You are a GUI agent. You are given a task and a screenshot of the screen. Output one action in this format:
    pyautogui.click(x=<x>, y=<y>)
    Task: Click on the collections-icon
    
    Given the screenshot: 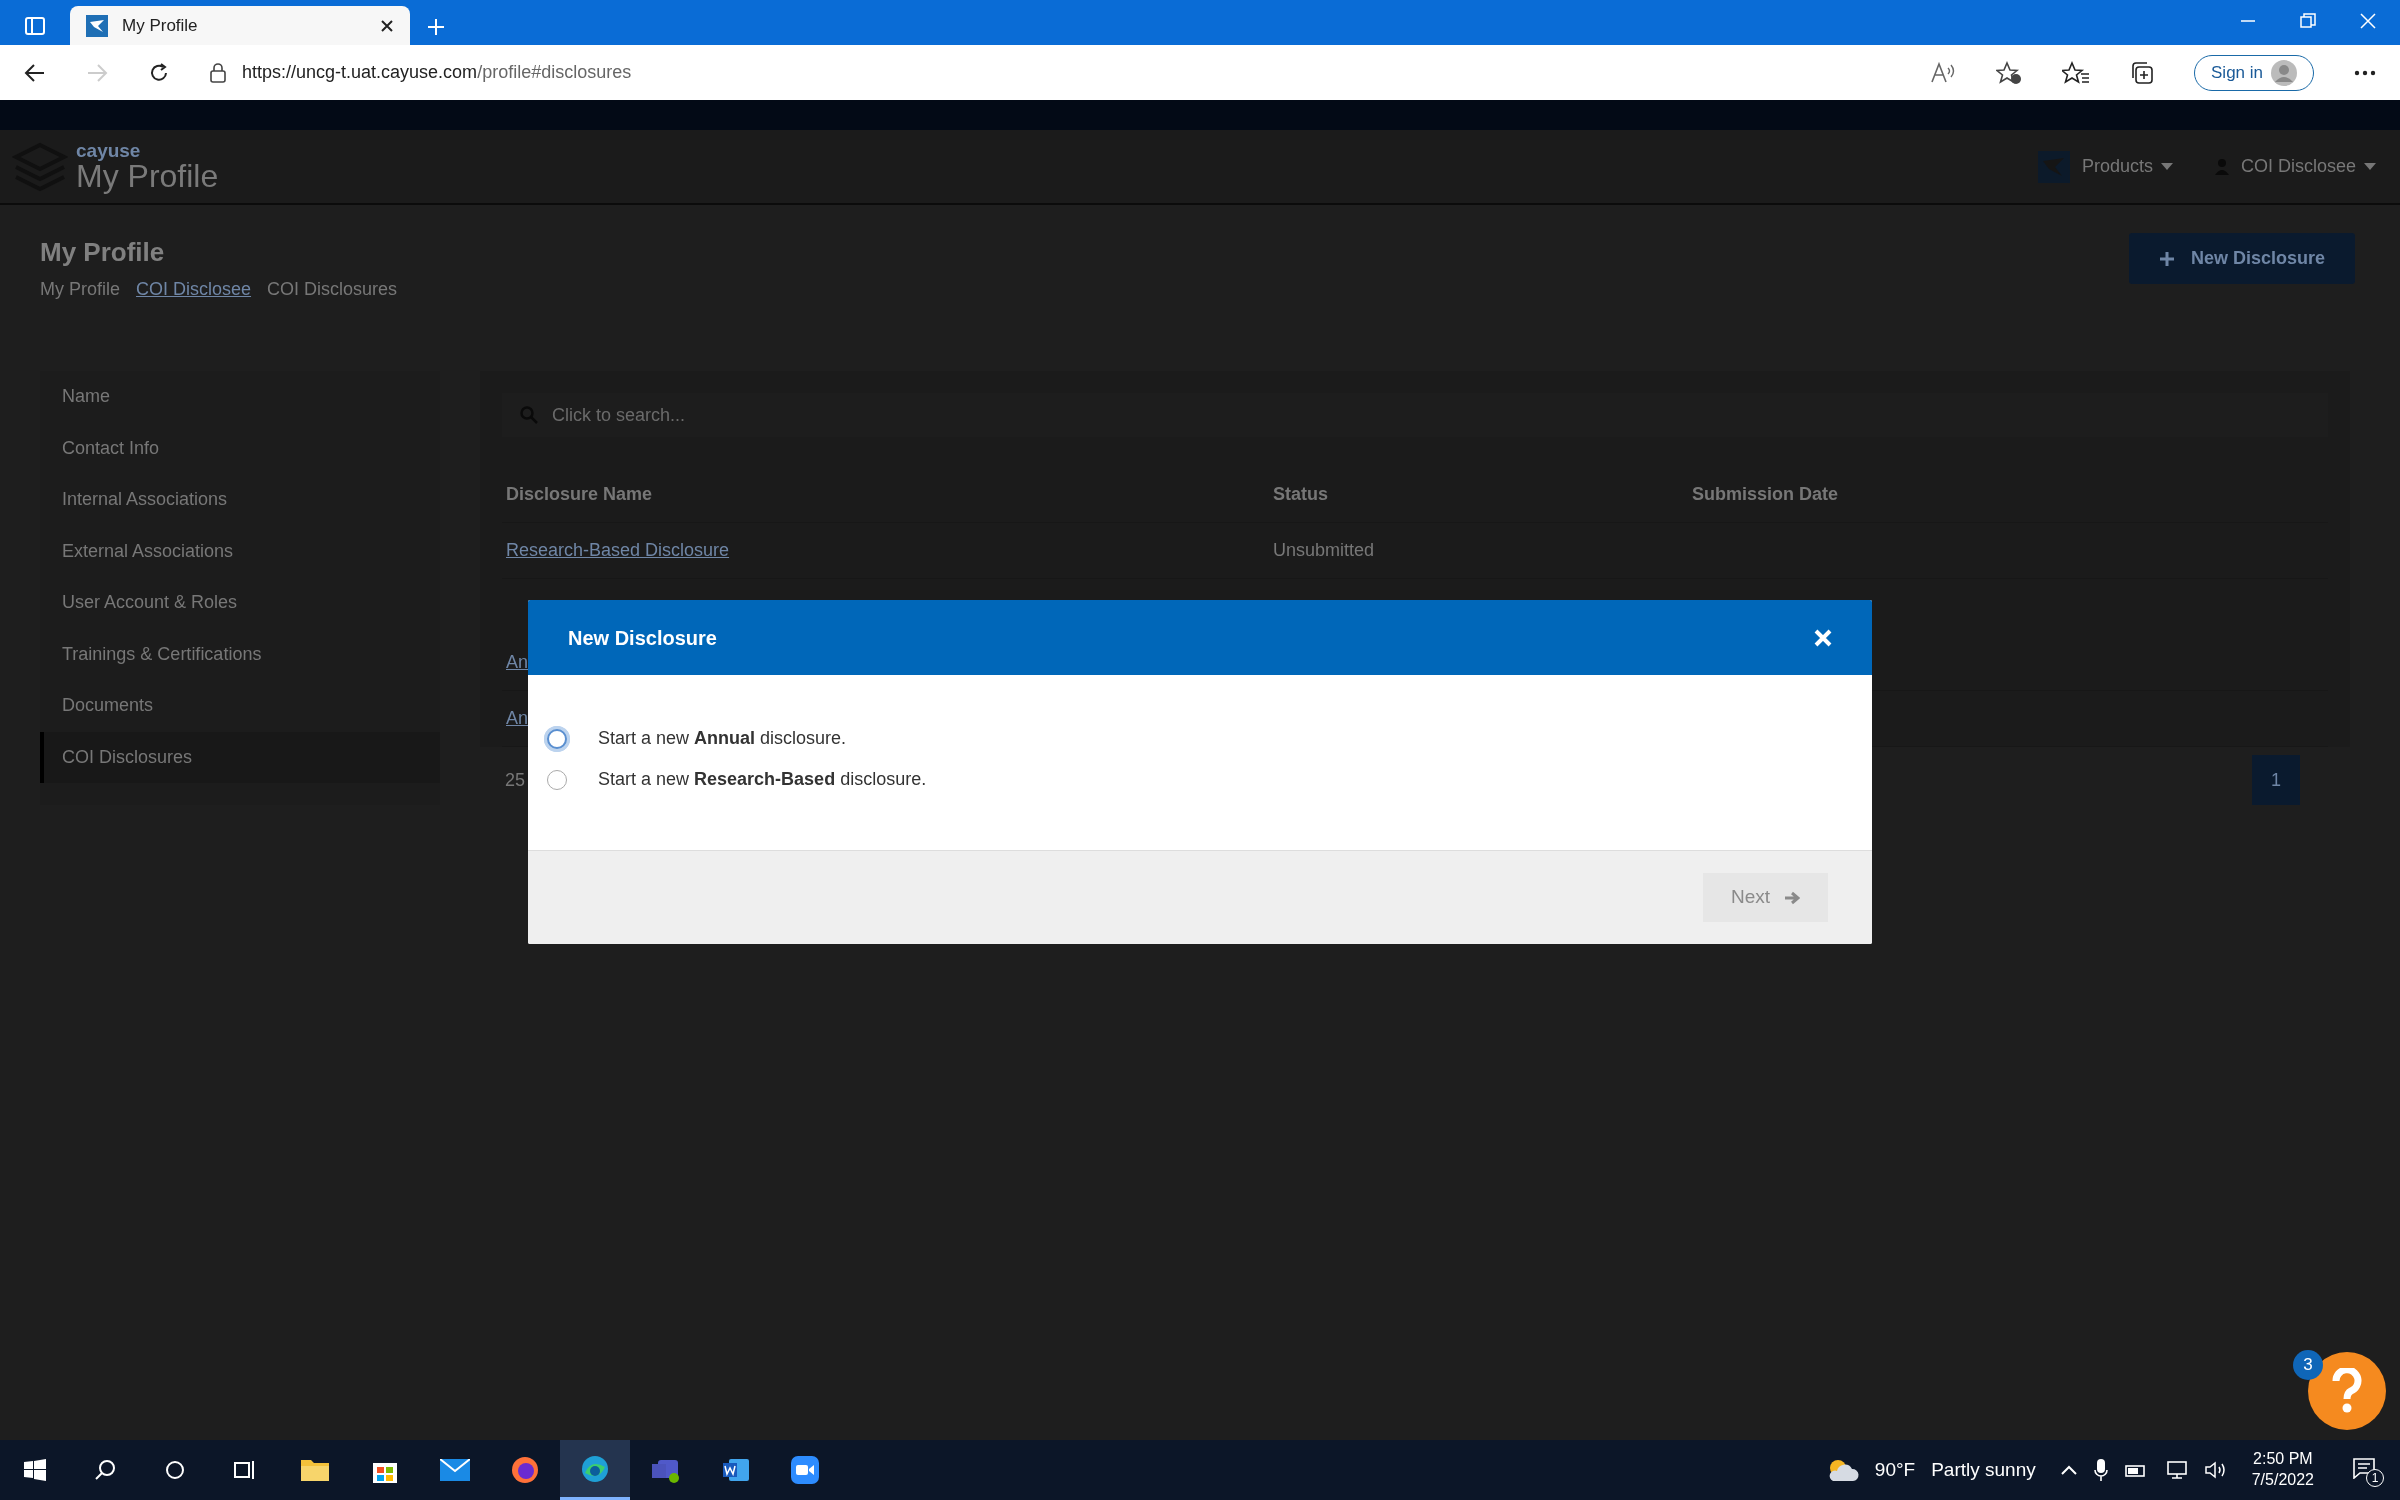 What is the action you would take?
    pyautogui.click(x=2142, y=72)
    